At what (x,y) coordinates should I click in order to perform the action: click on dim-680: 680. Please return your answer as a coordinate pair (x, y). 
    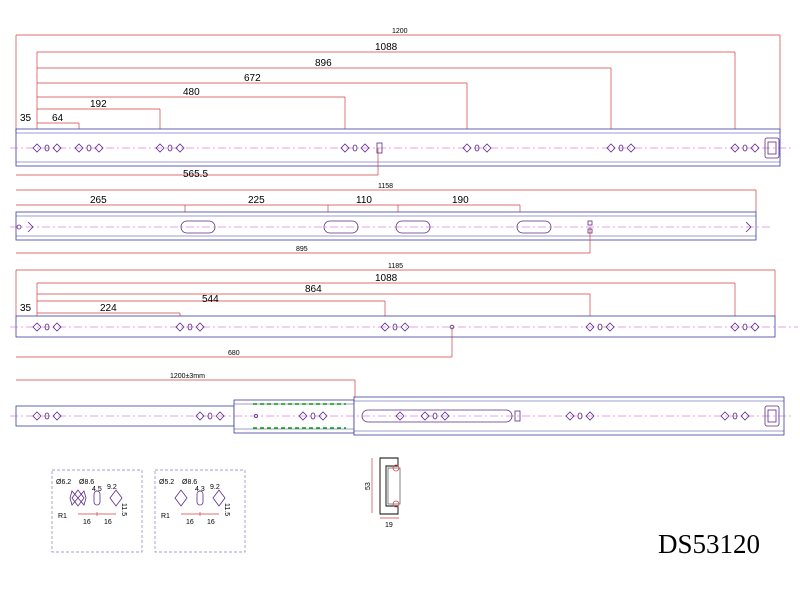
    Looking at the image, I should click on (234, 353).